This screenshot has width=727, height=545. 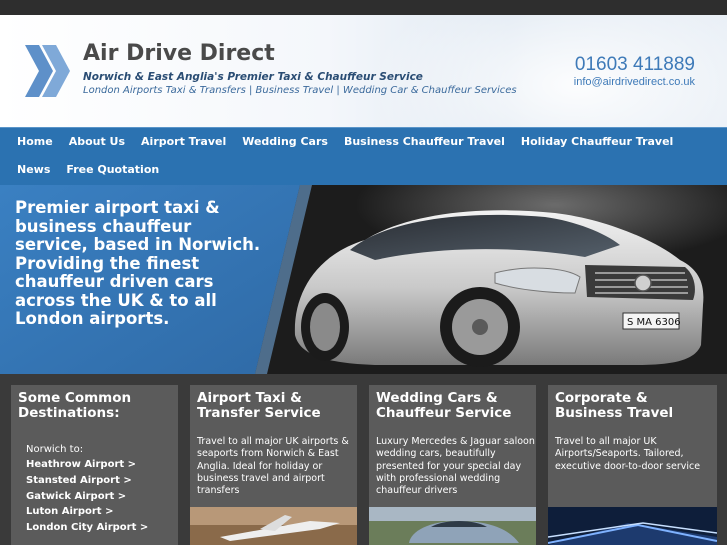 What do you see at coordinates (277, 406) in the screenshot?
I see `airport-title: Airport Taxi & Transfer Service` at bounding box center [277, 406].